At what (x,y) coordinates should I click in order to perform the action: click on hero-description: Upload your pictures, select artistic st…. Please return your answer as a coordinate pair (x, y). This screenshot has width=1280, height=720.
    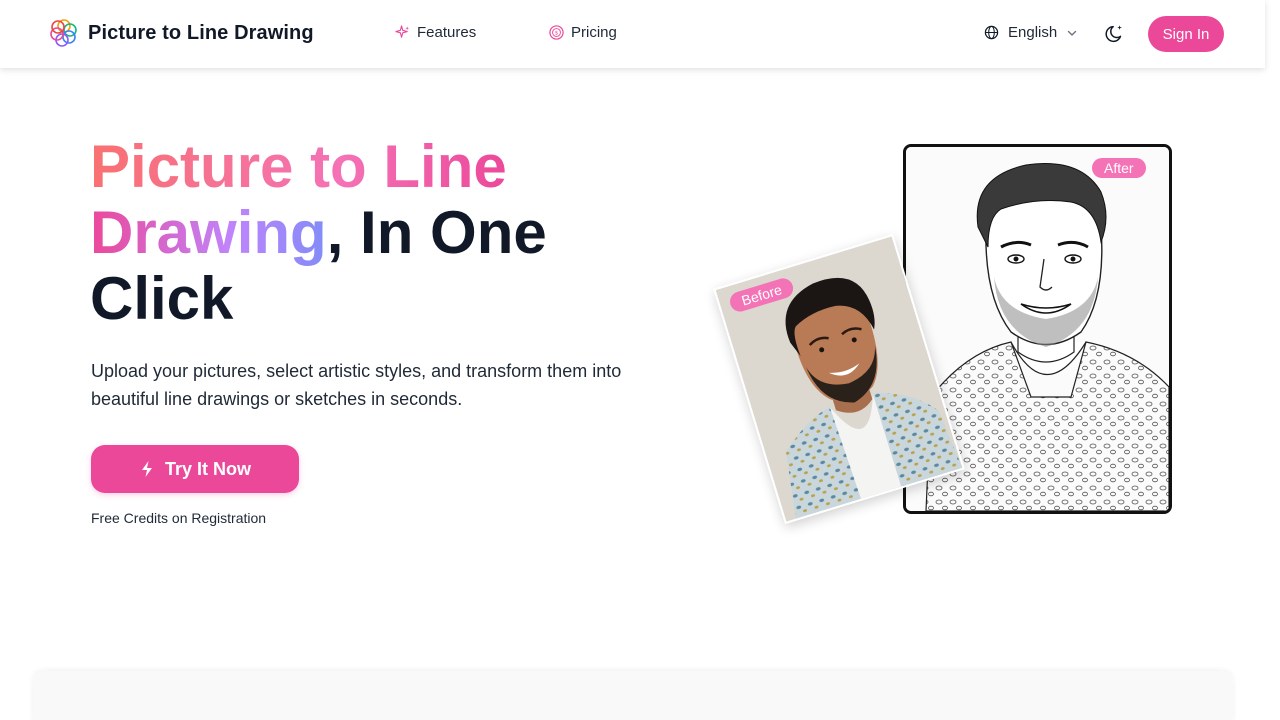
    Looking at the image, I should click on (356, 385).